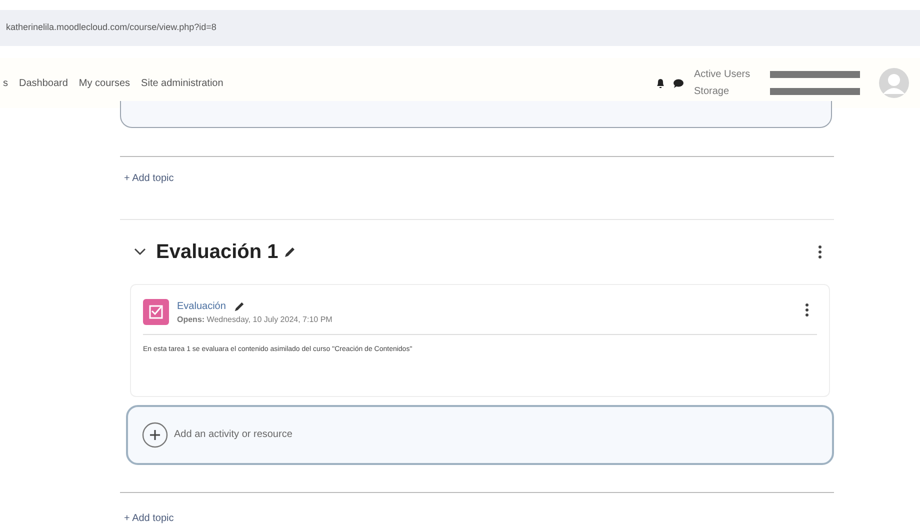 This screenshot has height=531, width=920. Describe the element at coordinates (712, 92) in the screenshot. I see `usage-label: Storage` at that location.